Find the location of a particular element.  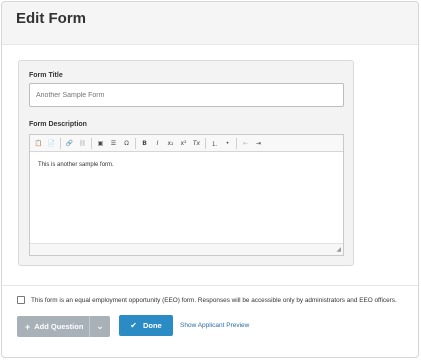

image-icon: ▣ is located at coordinates (100, 143).